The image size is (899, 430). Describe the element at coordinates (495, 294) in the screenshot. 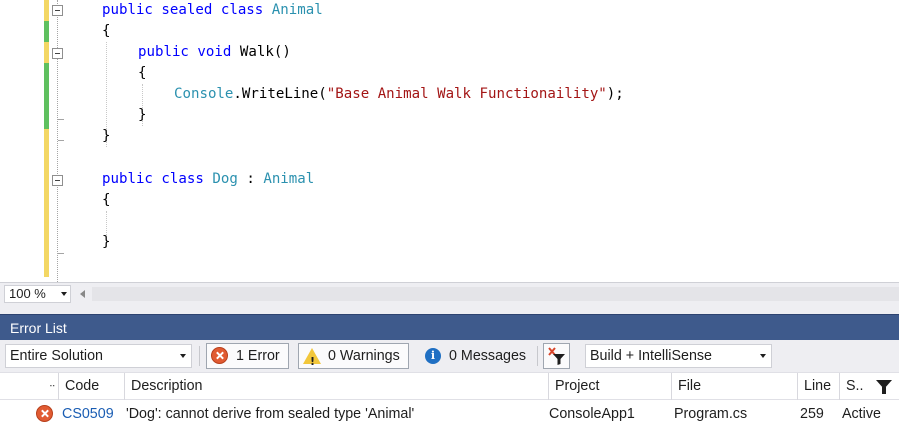

I see `horizontal-scrollbar` at that location.